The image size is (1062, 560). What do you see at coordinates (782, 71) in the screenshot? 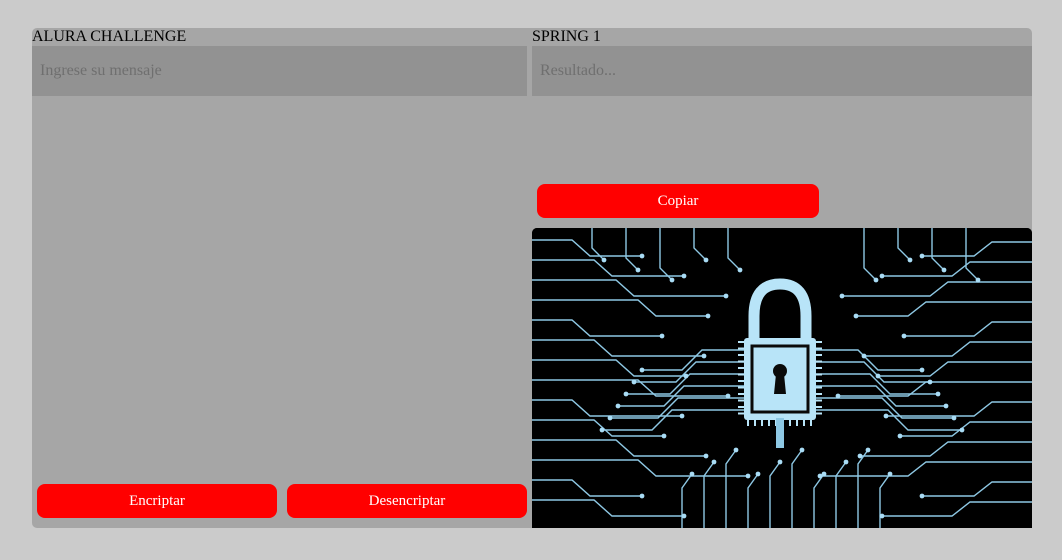
I see `result-output` at bounding box center [782, 71].